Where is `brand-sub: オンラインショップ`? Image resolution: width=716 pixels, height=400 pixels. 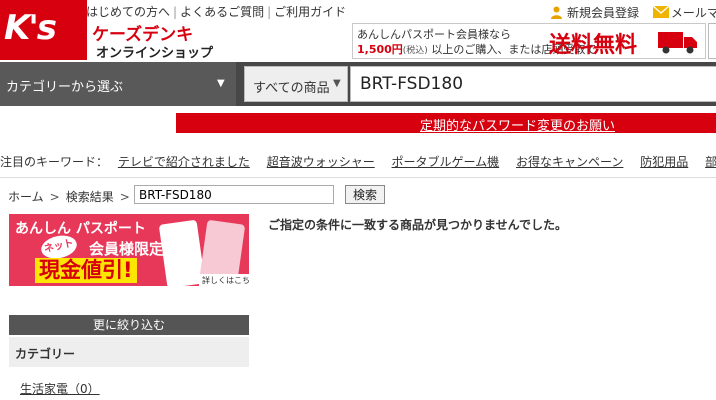 brand-sub: オンラインショップ is located at coordinates (155, 53).